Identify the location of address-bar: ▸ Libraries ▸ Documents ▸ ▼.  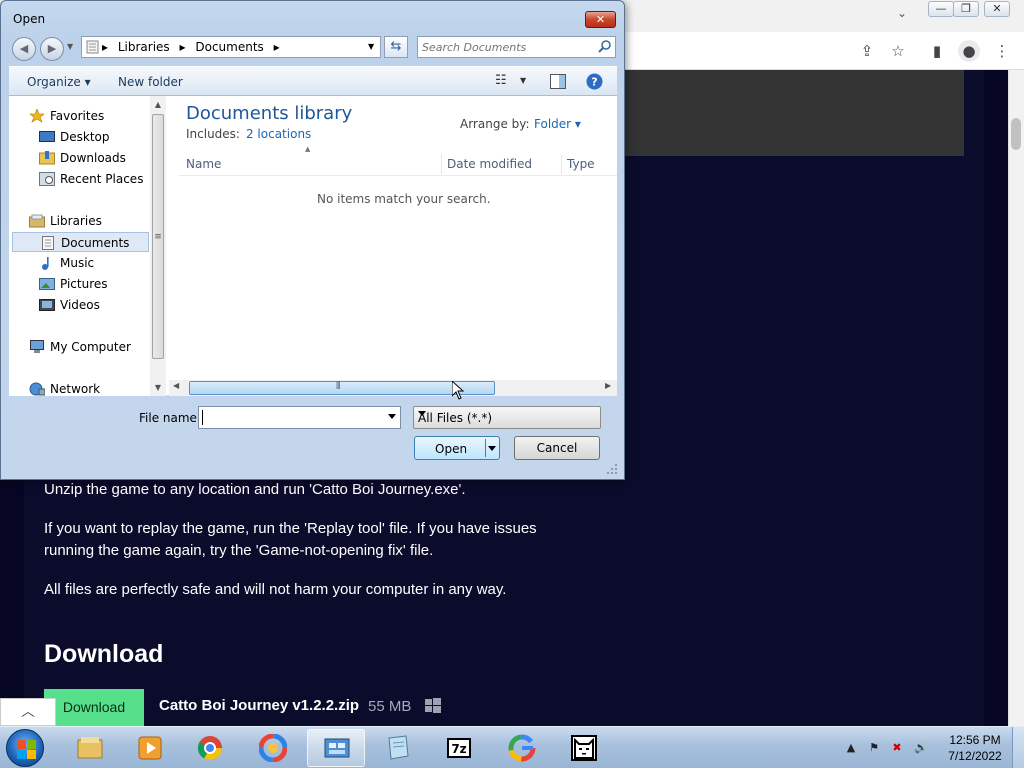
(231, 47).